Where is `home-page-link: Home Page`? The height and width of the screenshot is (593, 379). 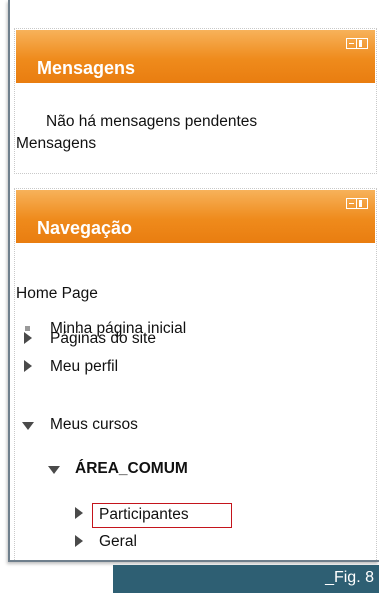 home-page-link: Home Page is located at coordinates (57, 294).